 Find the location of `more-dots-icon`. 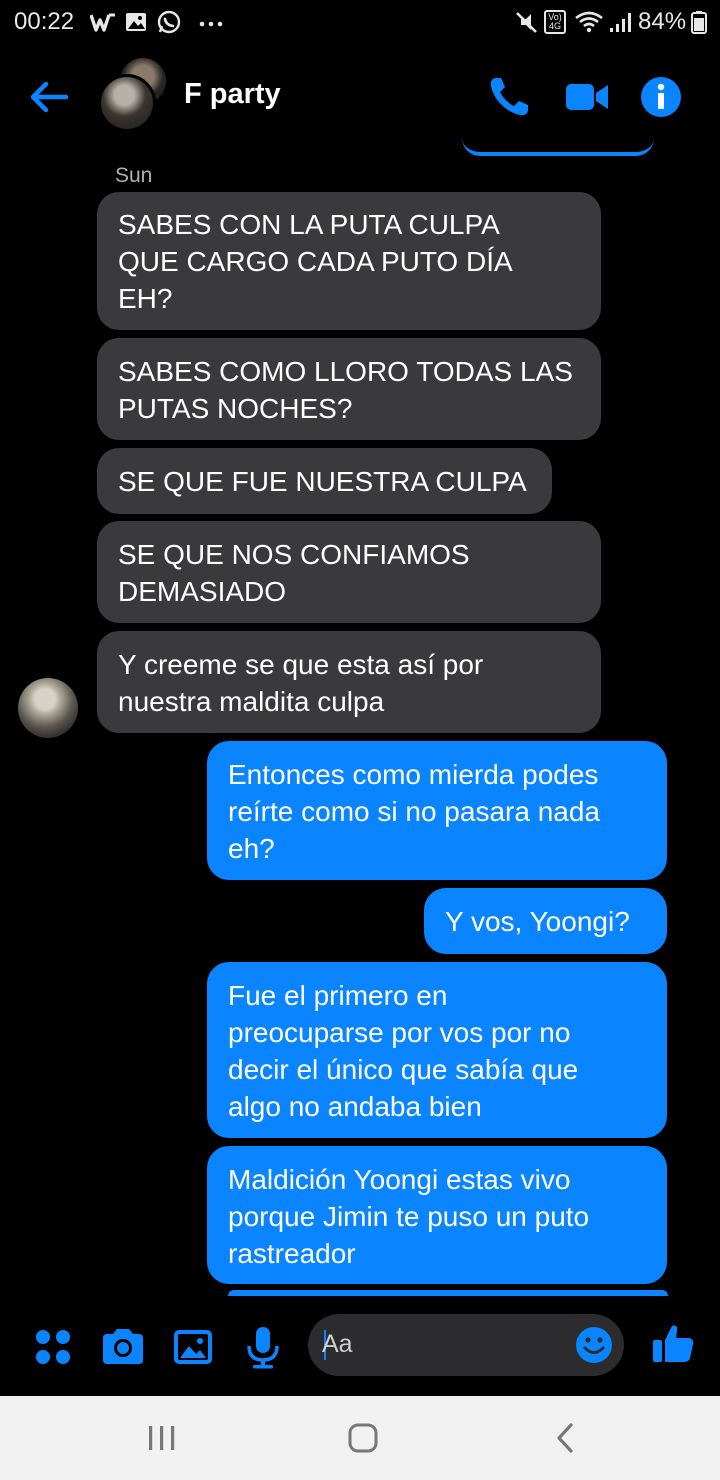

more-dots-icon is located at coordinates (211, 24).